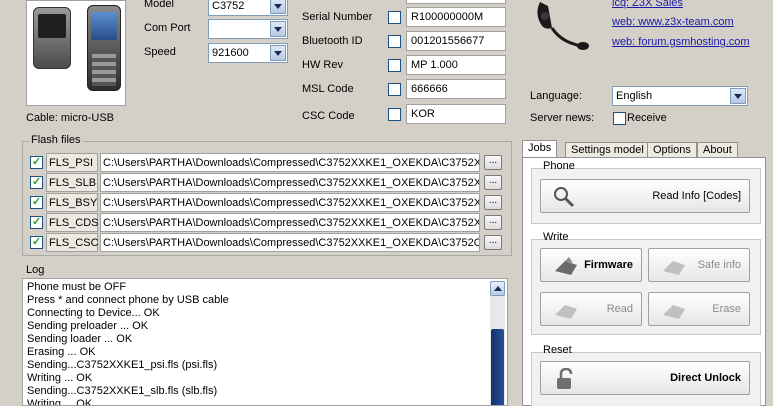  Describe the element at coordinates (61, 352) in the screenshot. I see `log-line: Erasing ... OK` at that location.